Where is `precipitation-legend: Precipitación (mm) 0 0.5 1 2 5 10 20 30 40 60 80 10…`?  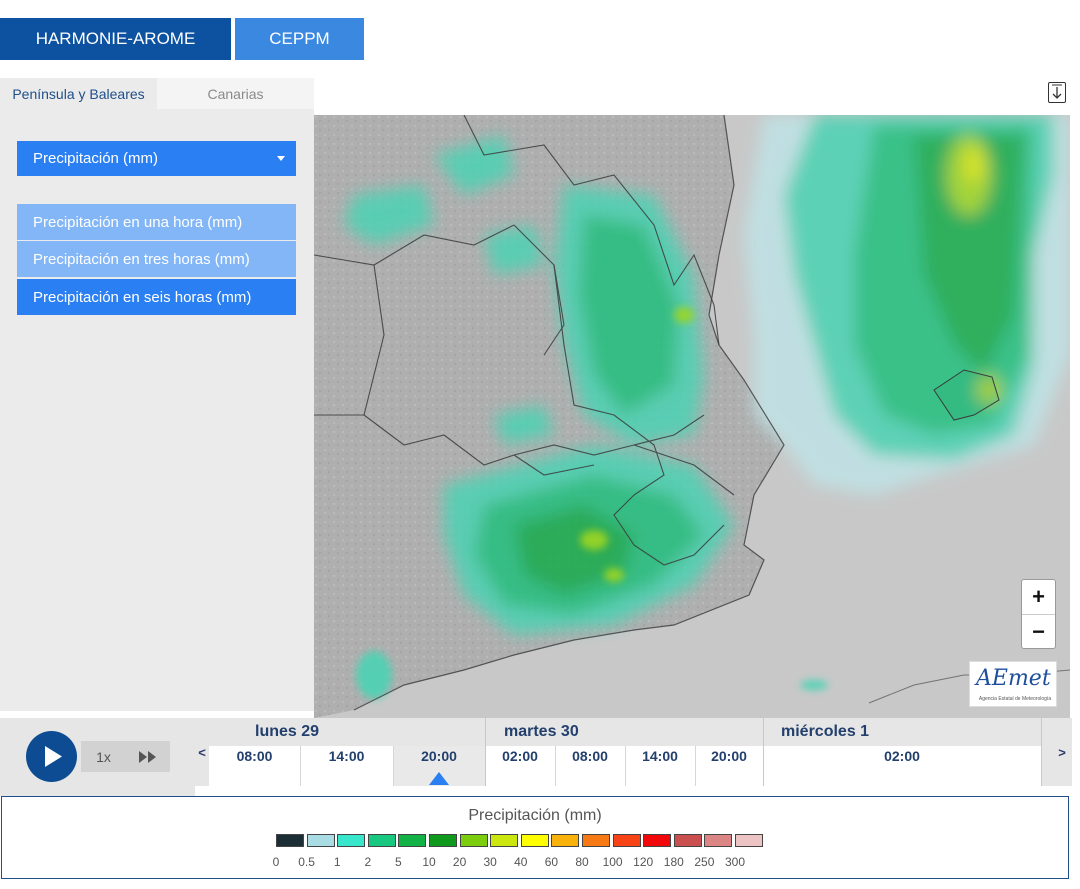
precipitation-legend: Precipitación (mm) 0 0.5 1 2 5 10 20 30 40 60 80 10… is located at coordinates (535, 837).